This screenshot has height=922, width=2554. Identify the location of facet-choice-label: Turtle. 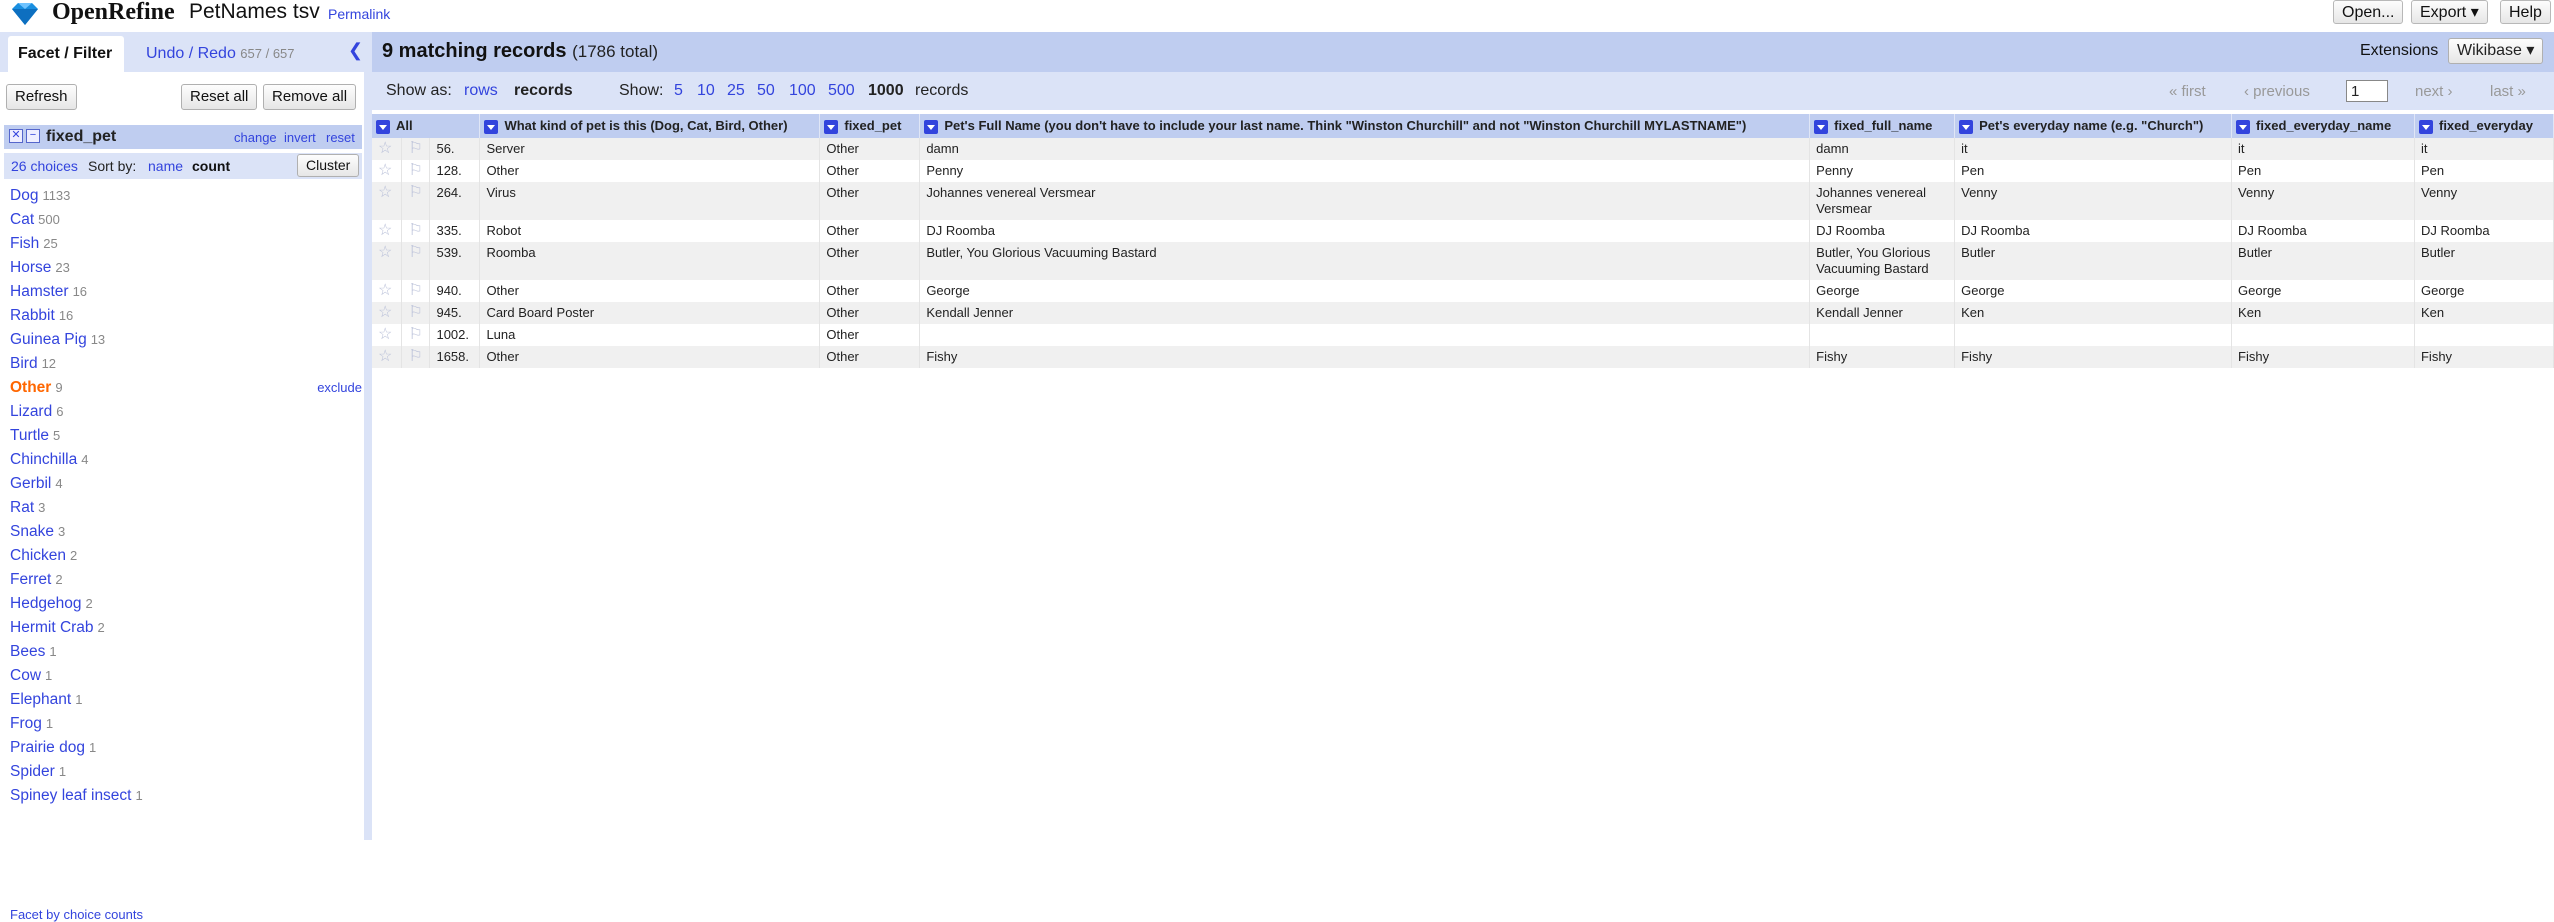
(29, 435).